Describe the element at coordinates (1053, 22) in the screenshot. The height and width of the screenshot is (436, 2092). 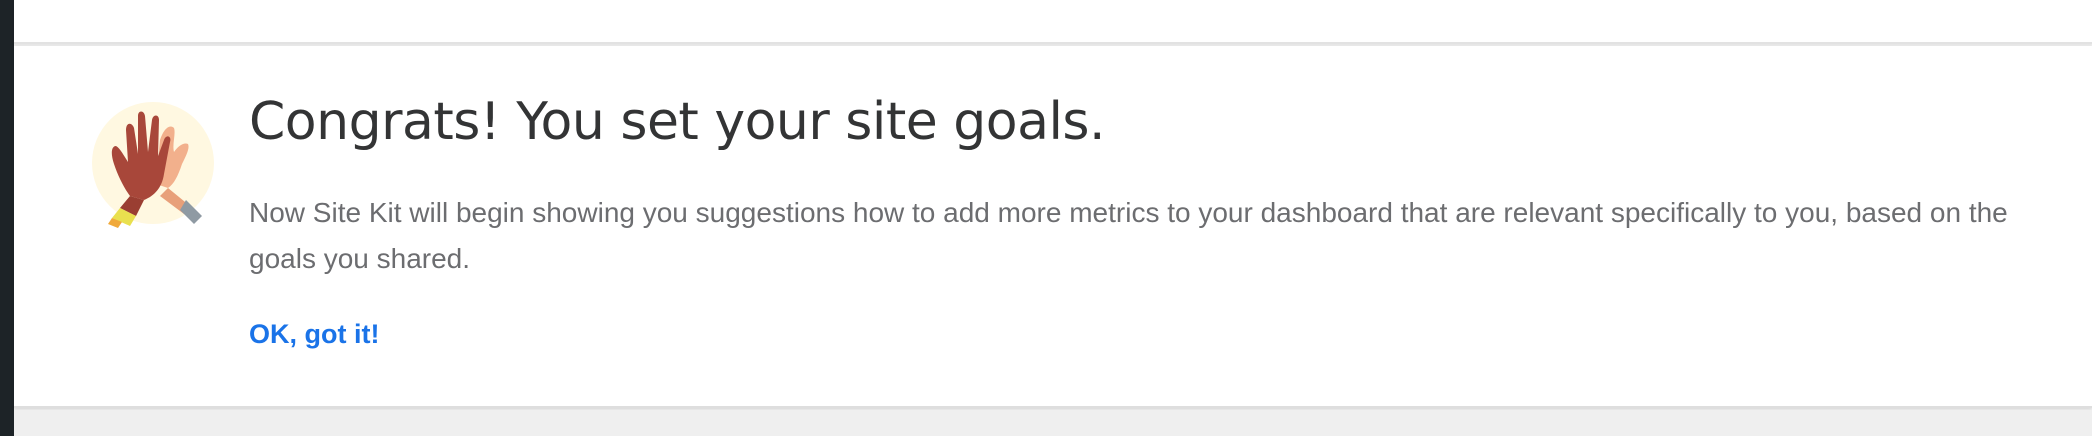
I see `previous-card-bottom` at that location.